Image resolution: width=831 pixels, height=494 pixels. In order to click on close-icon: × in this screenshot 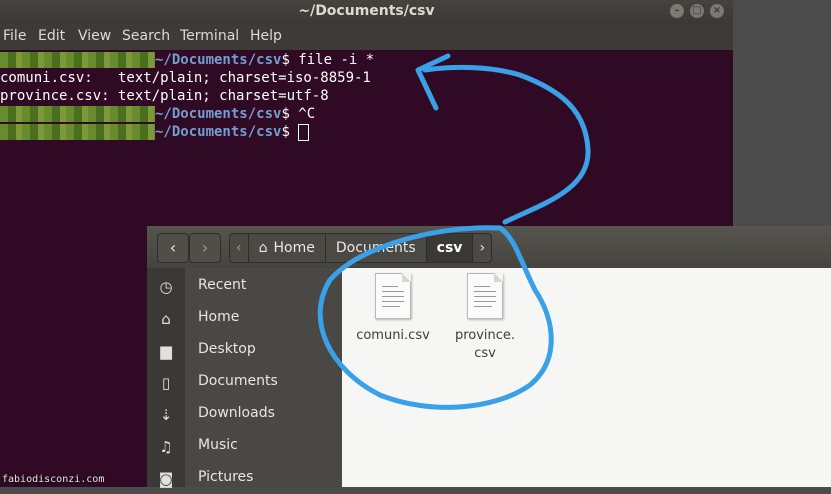, I will do `click(717, 11)`.